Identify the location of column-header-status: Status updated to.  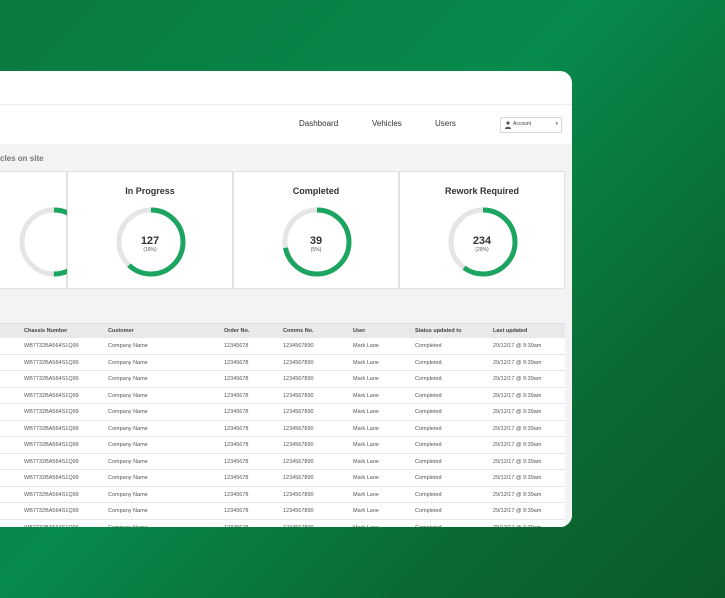
(438, 331).